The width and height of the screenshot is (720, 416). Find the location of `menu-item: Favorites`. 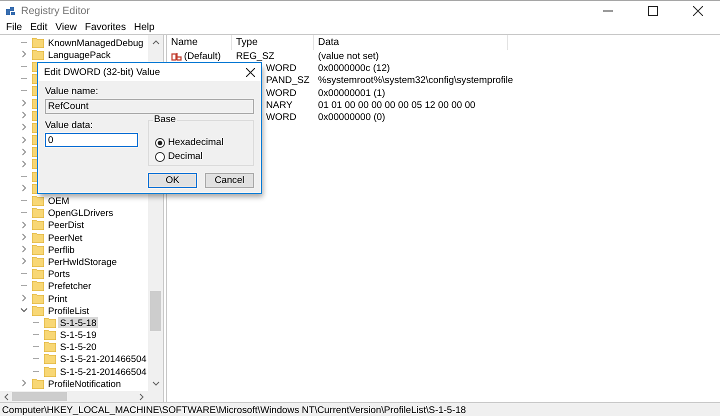

menu-item: Favorites is located at coordinates (105, 27).